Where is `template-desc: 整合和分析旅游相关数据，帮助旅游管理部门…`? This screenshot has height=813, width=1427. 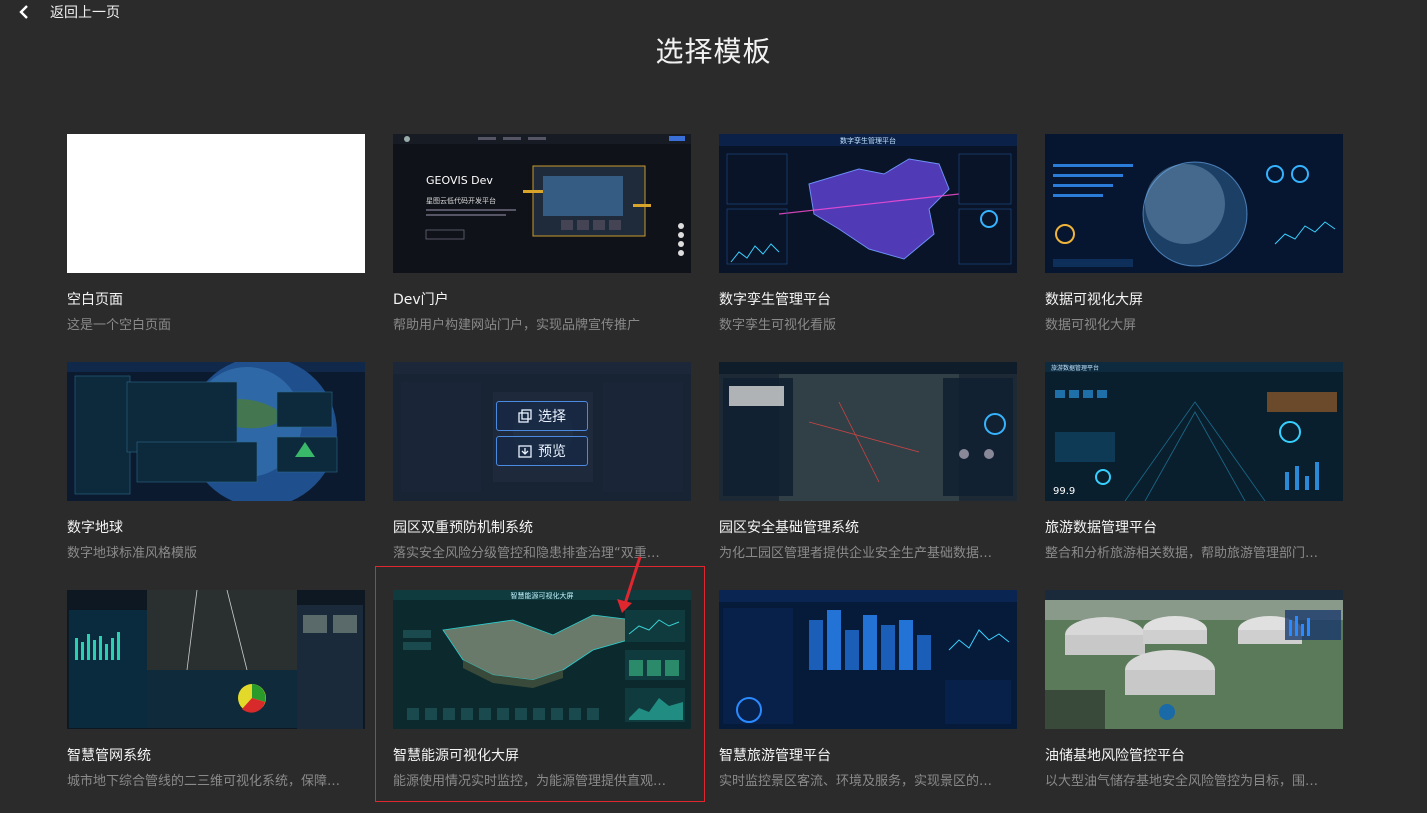 template-desc: 整合和分析旅游相关数据，帮助旅游管理部门… is located at coordinates (1182, 553).